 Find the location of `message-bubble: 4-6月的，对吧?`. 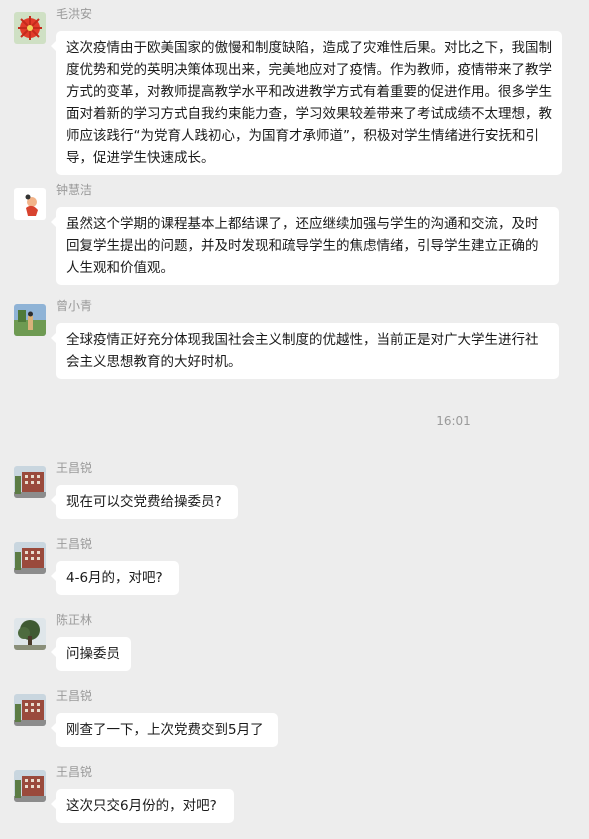

message-bubble: 4-6月的，对吧? is located at coordinates (115, 578).